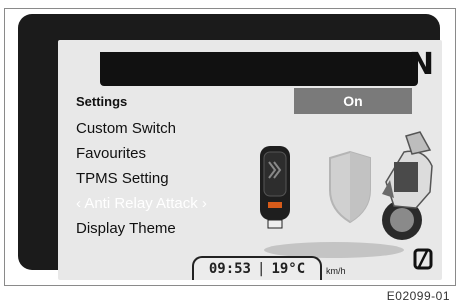 This screenshot has height=308, width=458. I want to click on outside-temperature: 19°C, so click(288, 269).